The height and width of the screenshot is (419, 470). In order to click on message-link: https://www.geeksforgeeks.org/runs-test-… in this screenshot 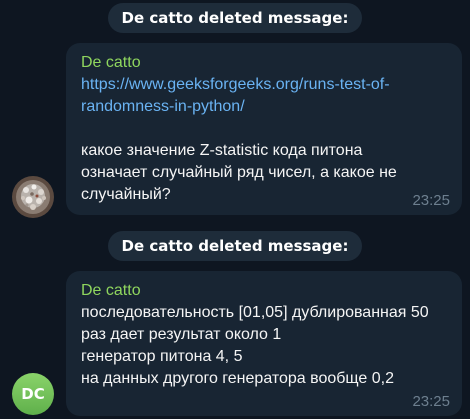, I will do `click(264, 96)`.